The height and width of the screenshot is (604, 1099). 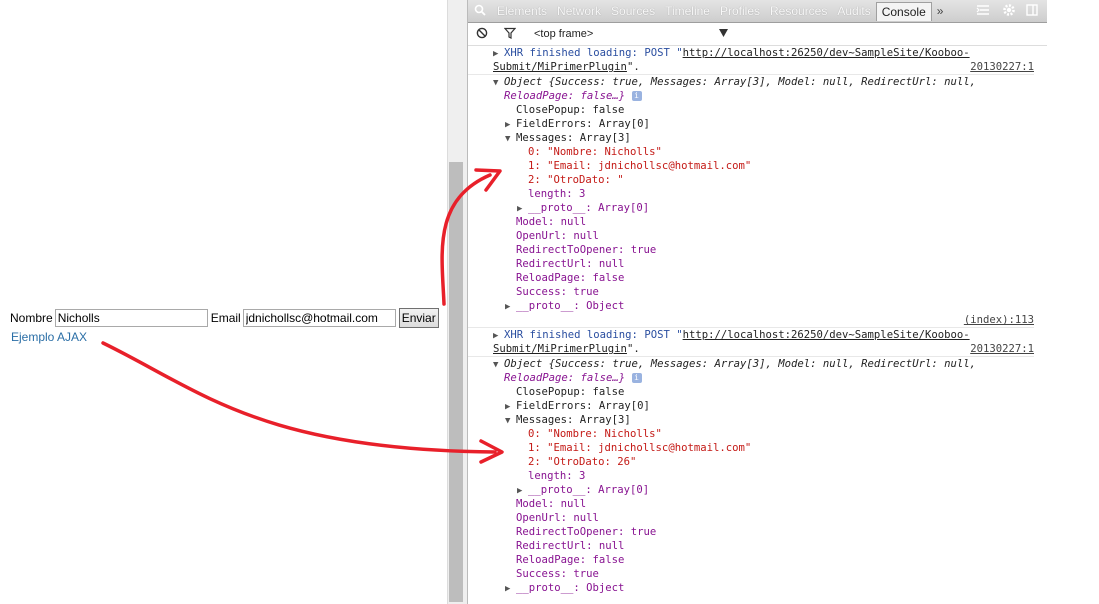 What do you see at coordinates (31, 318) in the screenshot?
I see `nombre-label: Nombre` at bounding box center [31, 318].